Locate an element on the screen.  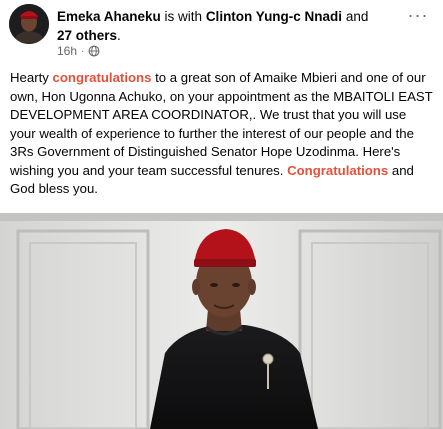
header-period: . is located at coordinates (119, 35).